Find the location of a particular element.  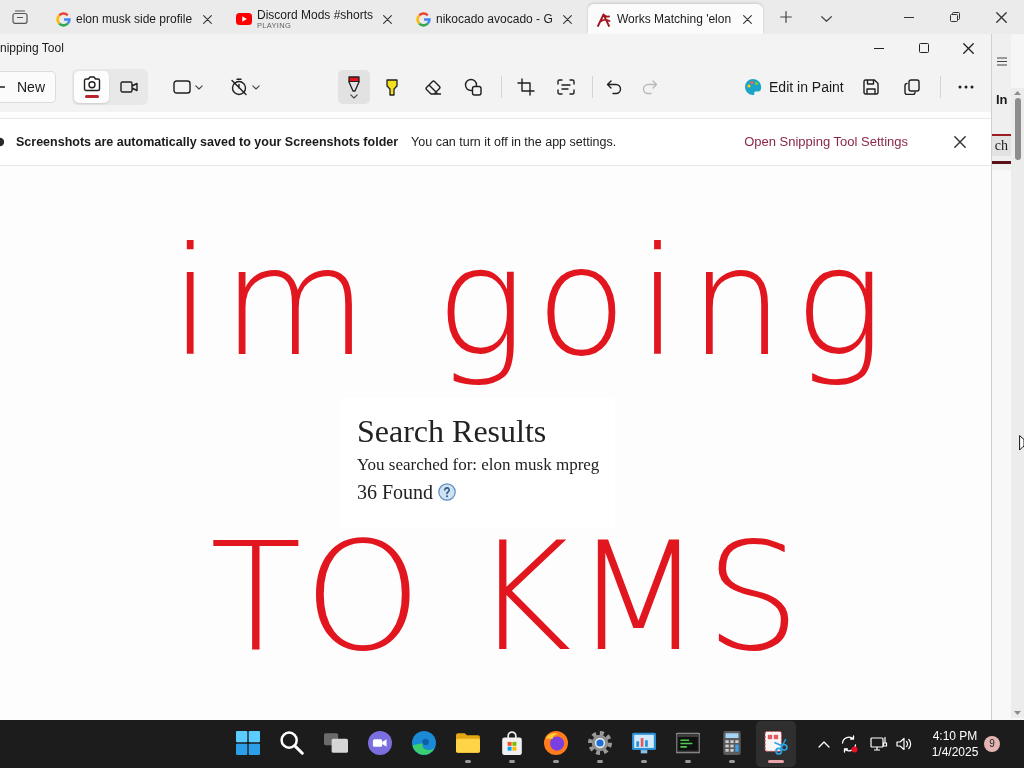

results-count: 36 Found is located at coordinates (395, 492).